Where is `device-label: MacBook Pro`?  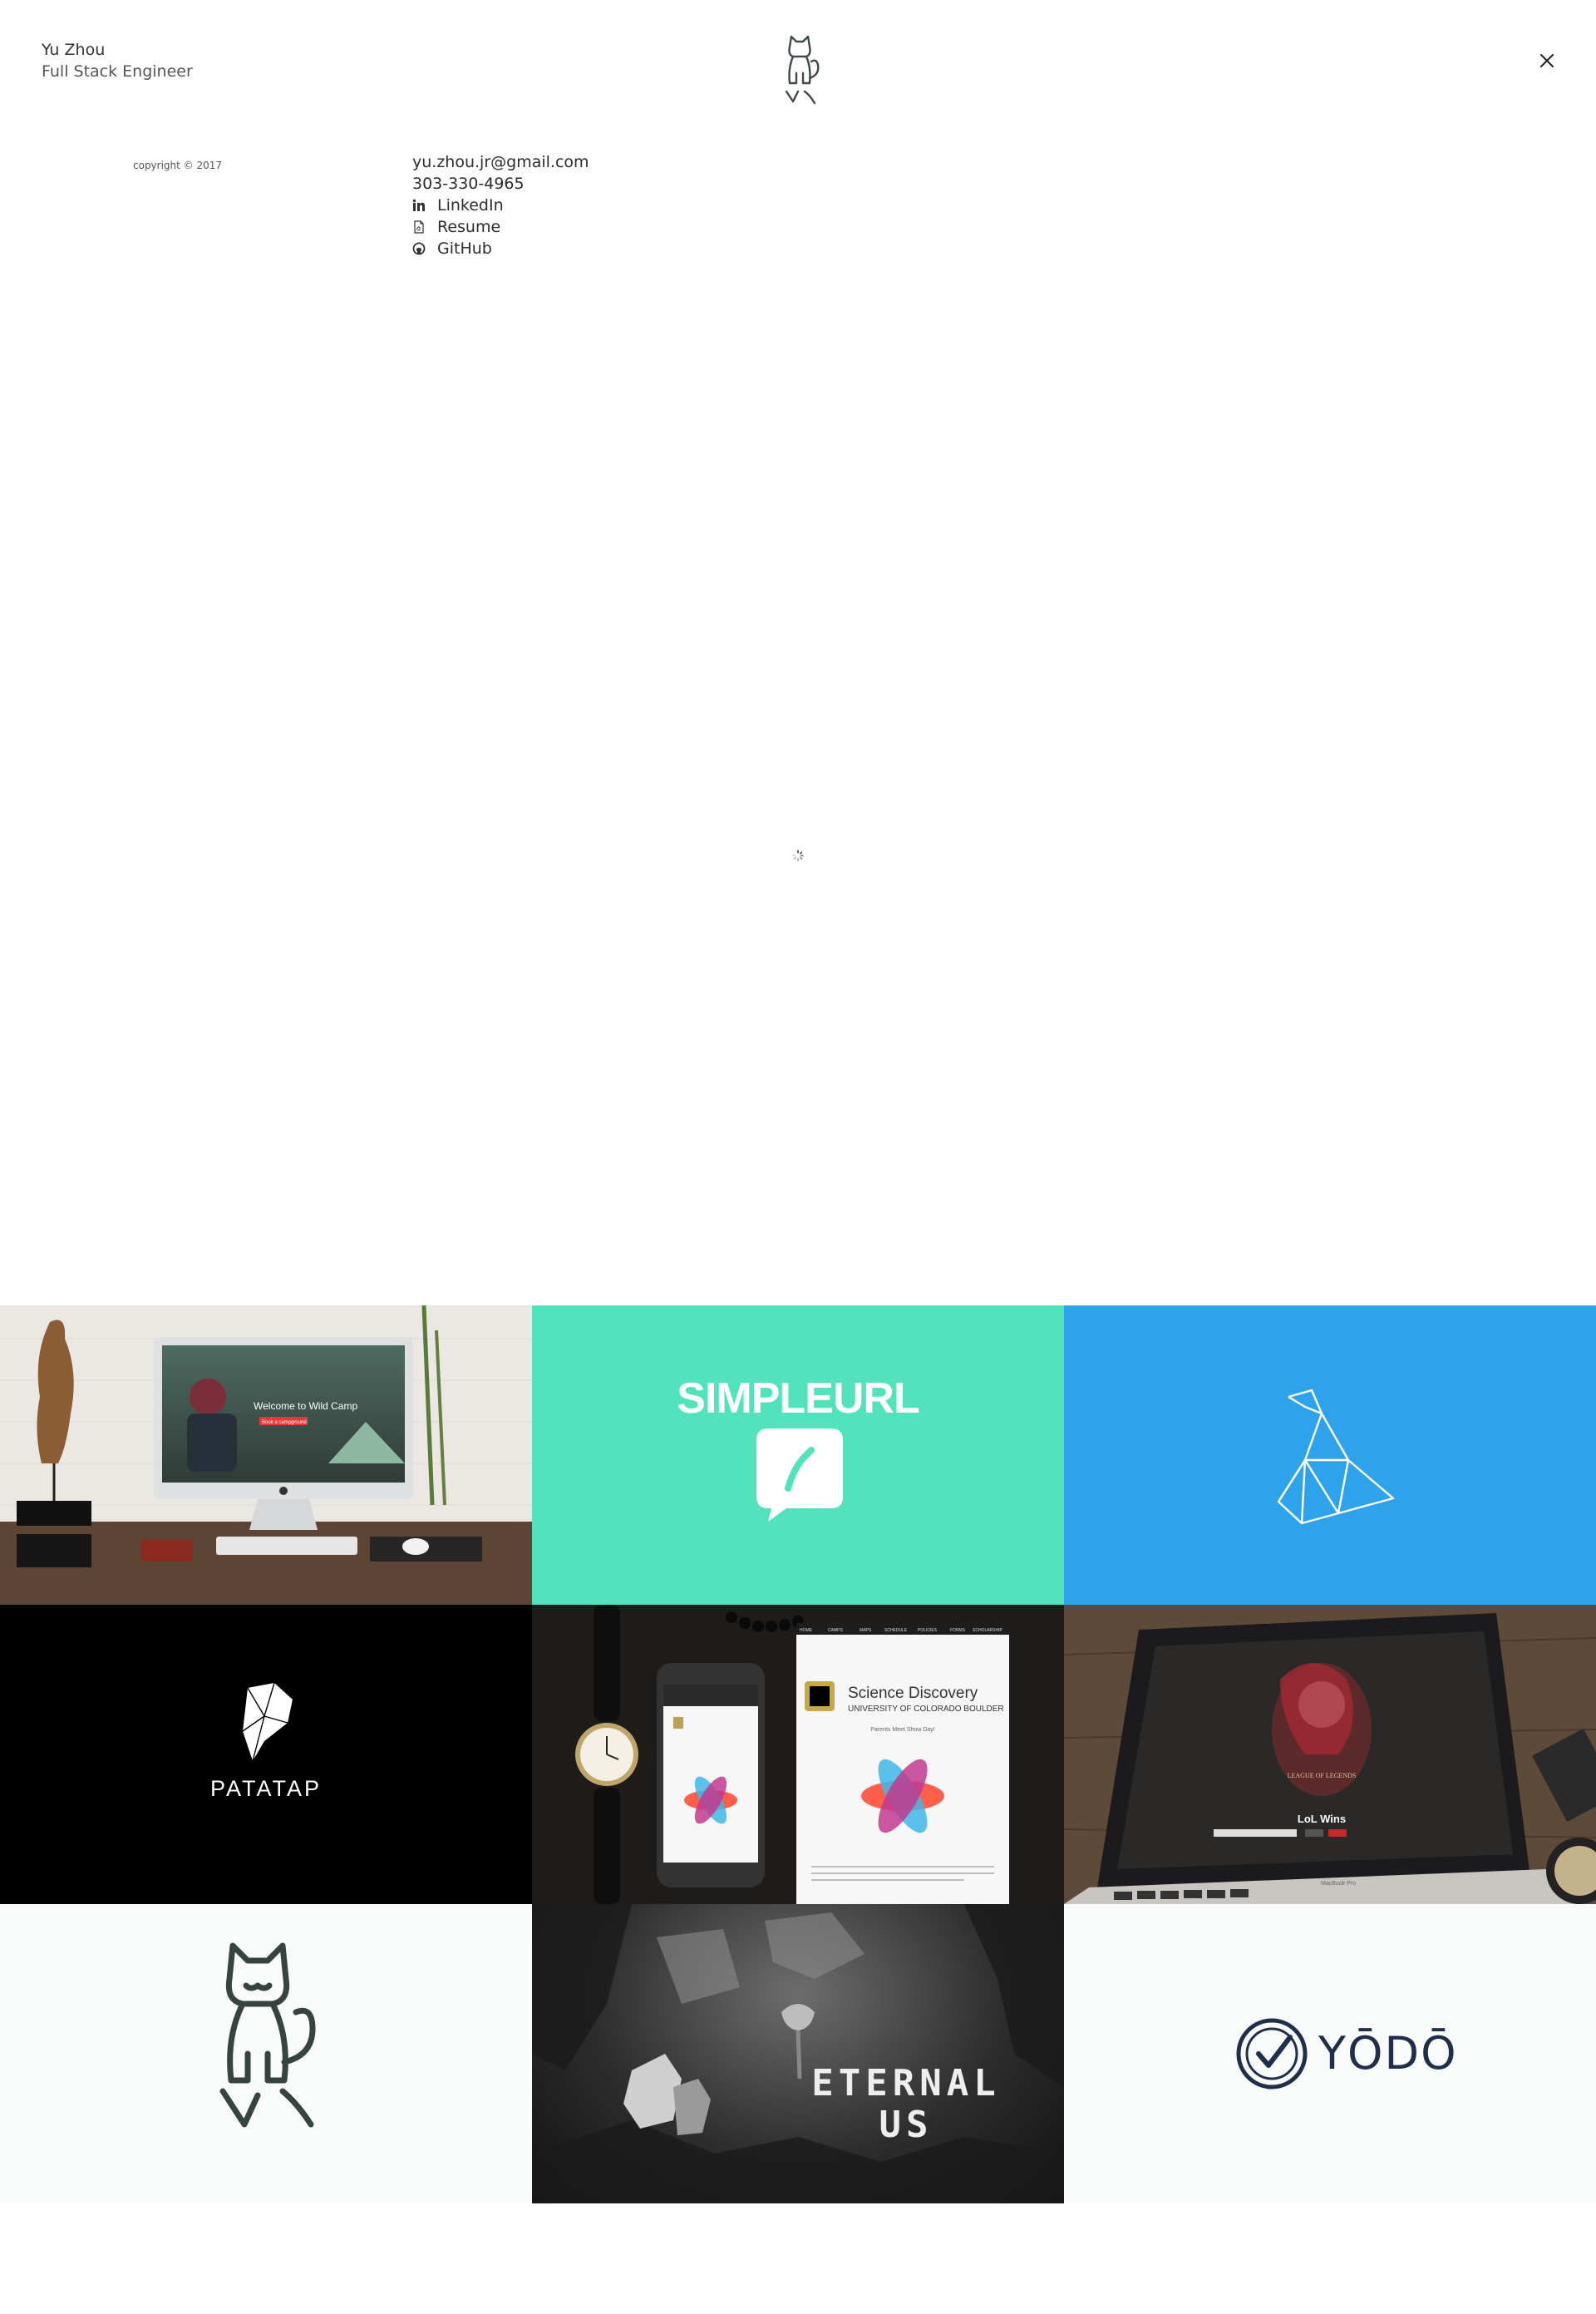 device-label: MacBook Pro is located at coordinates (1338, 1884).